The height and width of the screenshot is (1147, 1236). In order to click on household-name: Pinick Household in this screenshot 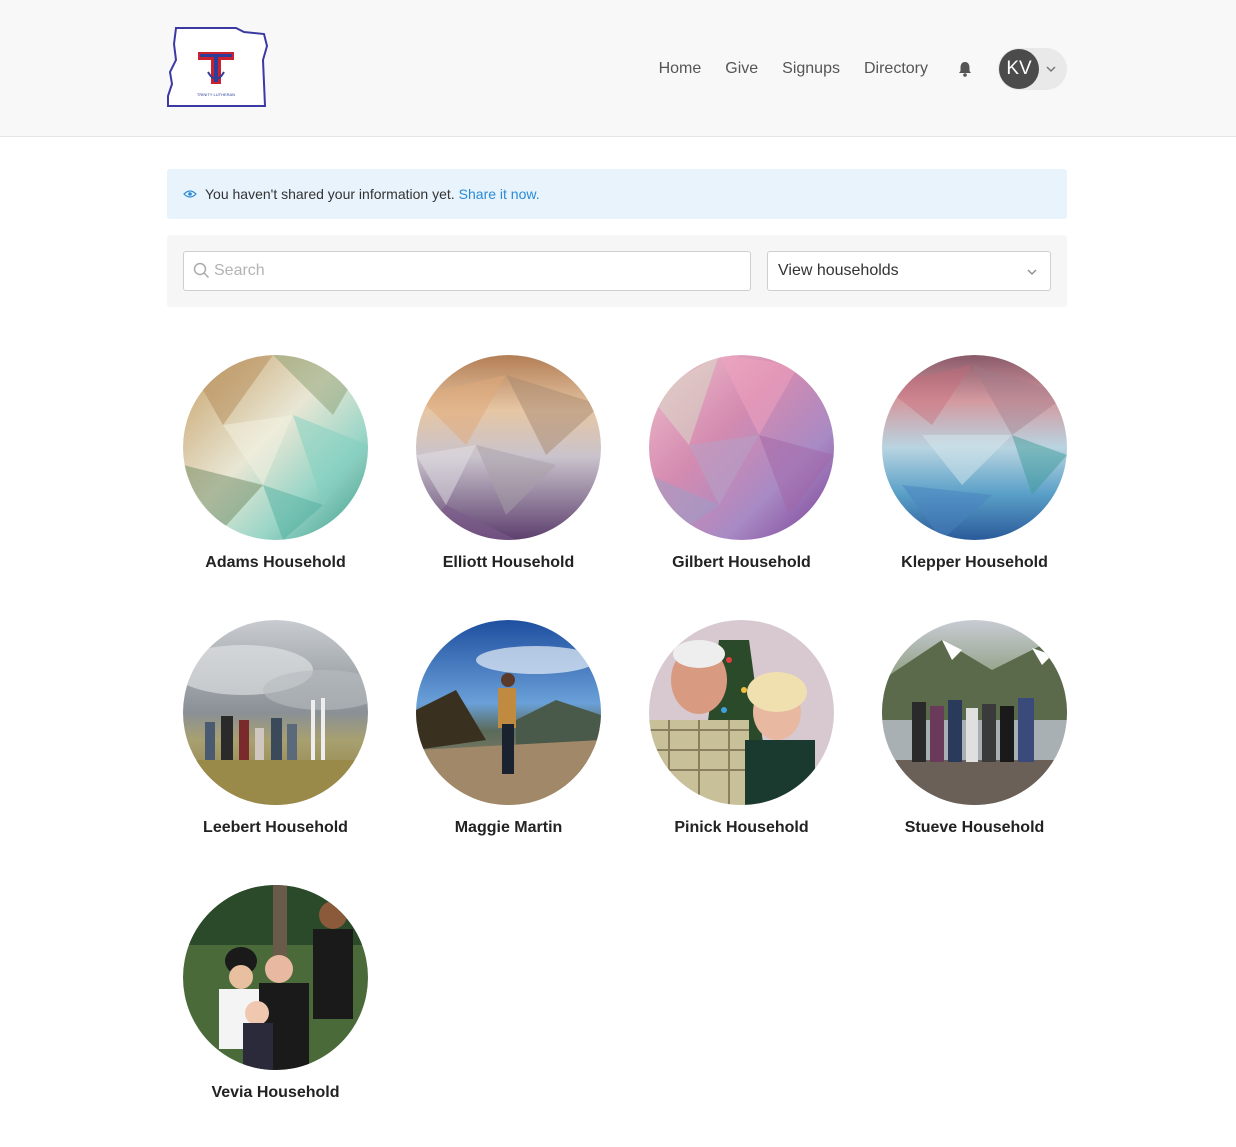, I will do `click(741, 827)`.